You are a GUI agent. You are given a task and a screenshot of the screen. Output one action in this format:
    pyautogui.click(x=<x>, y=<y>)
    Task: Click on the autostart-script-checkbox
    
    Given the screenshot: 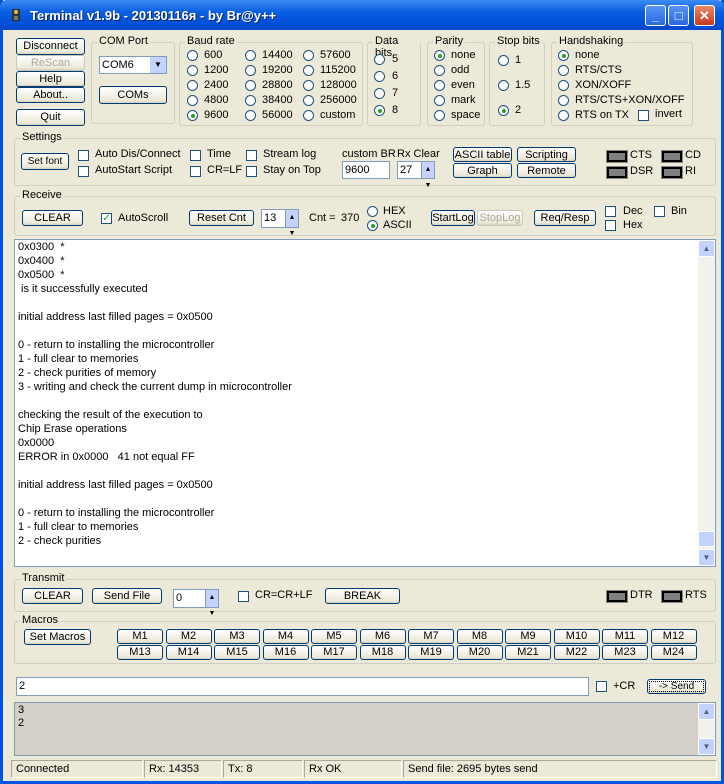 What is the action you would take?
    pyautogui.click(x=83, y=171)
    